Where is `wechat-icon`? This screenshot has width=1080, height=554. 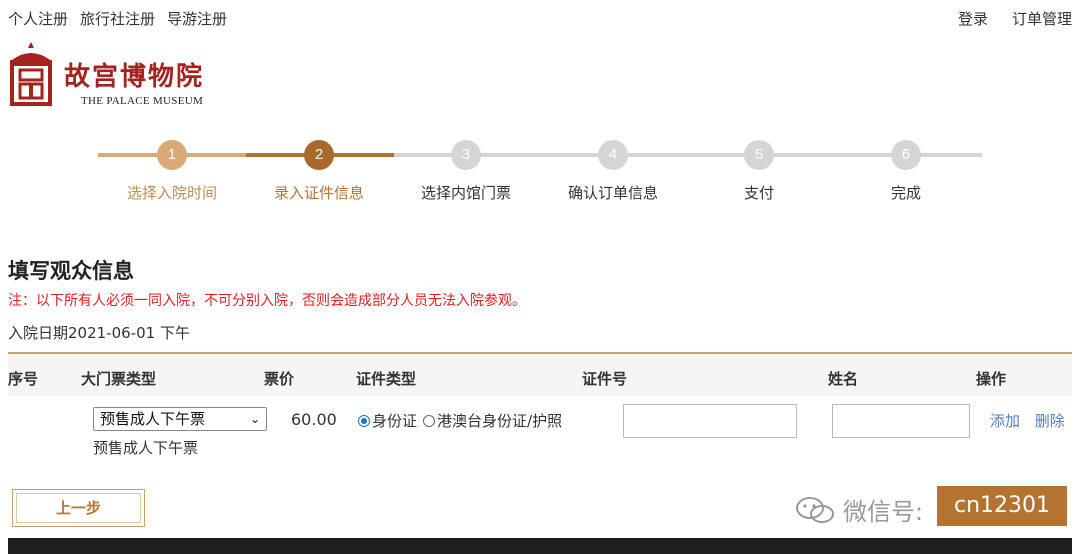
wechat-icon is located at coordinates (815, 509).